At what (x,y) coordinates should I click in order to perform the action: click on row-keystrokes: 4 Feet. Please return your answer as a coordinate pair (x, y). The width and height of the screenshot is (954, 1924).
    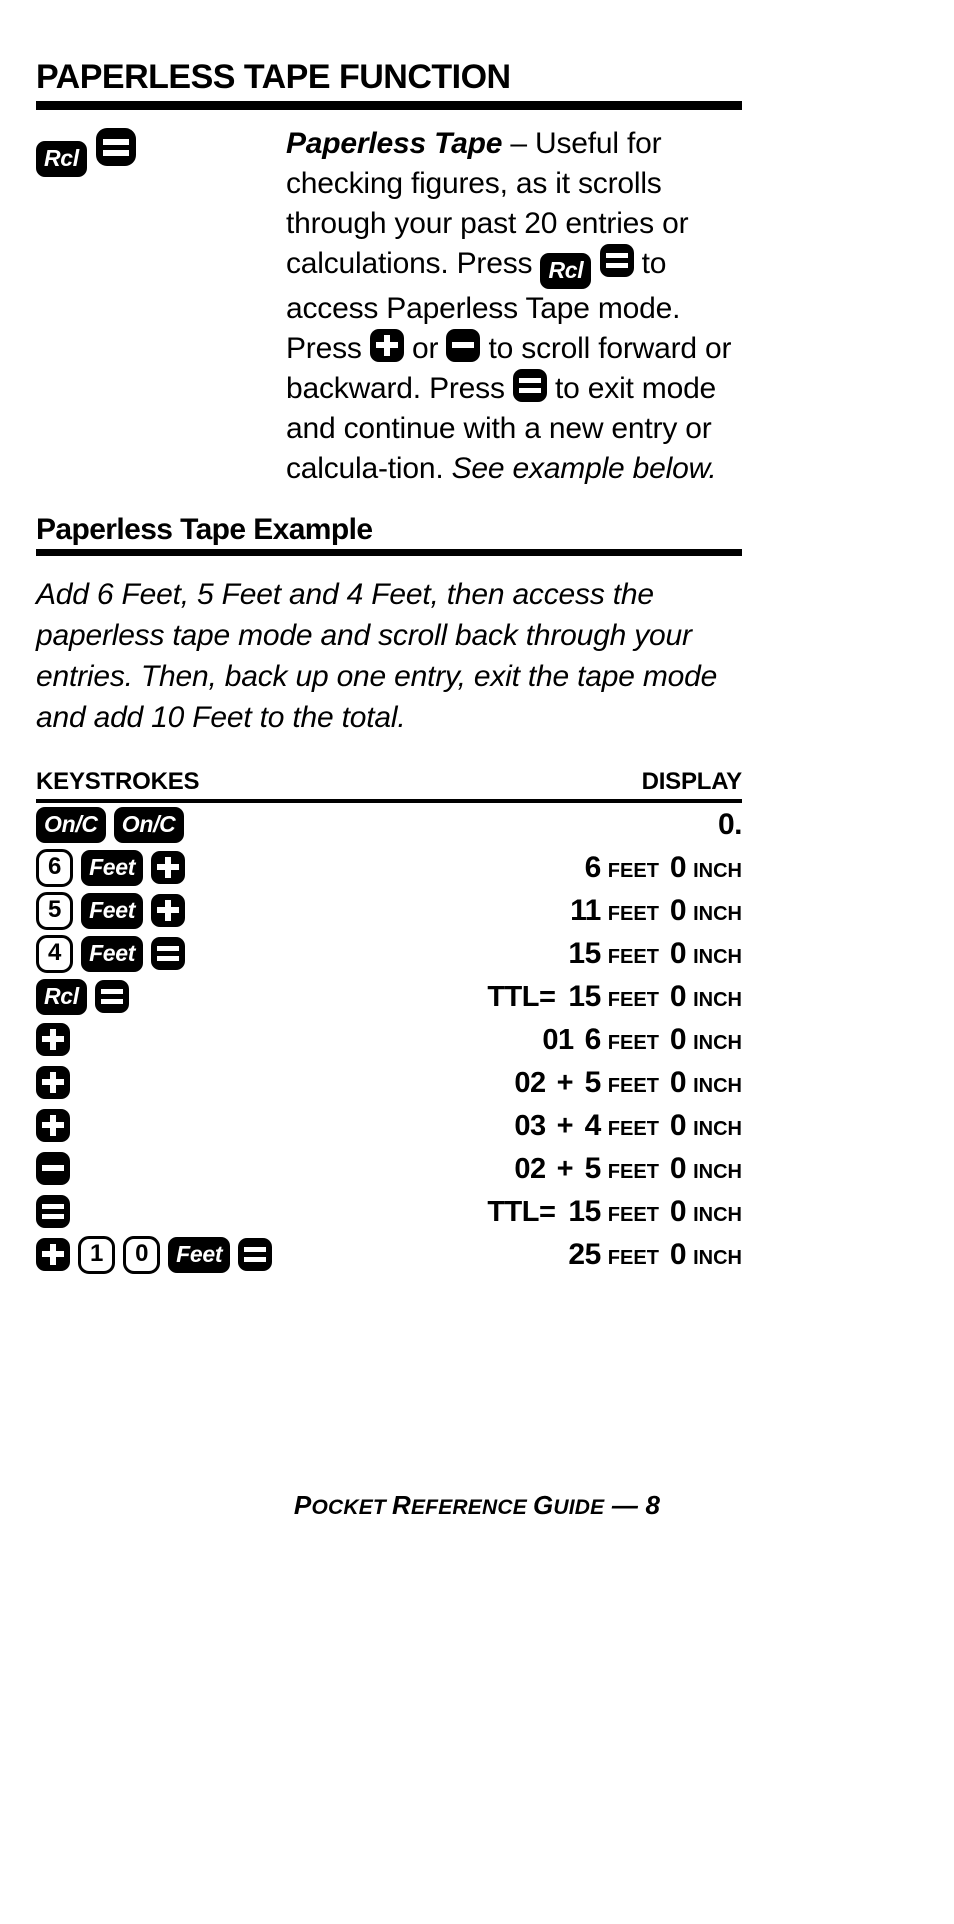
    Looking at the image, I should click on (114, 953).